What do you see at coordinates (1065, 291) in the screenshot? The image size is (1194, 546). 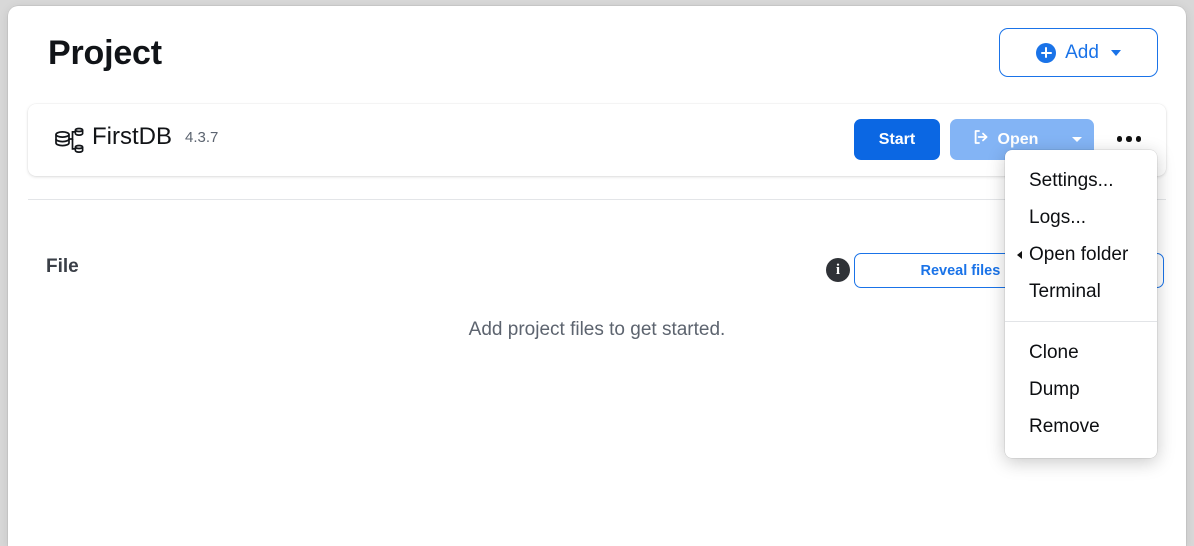 I see `menu-item-label: Terminal` at bounding box center [1065, 291].